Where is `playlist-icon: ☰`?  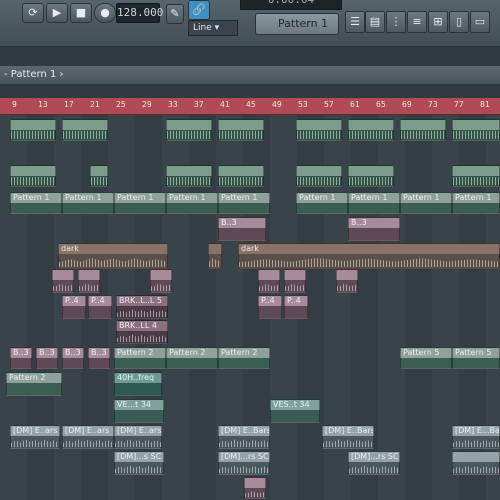 playlist-icon: ☰ is located at coordinates (355, 22).